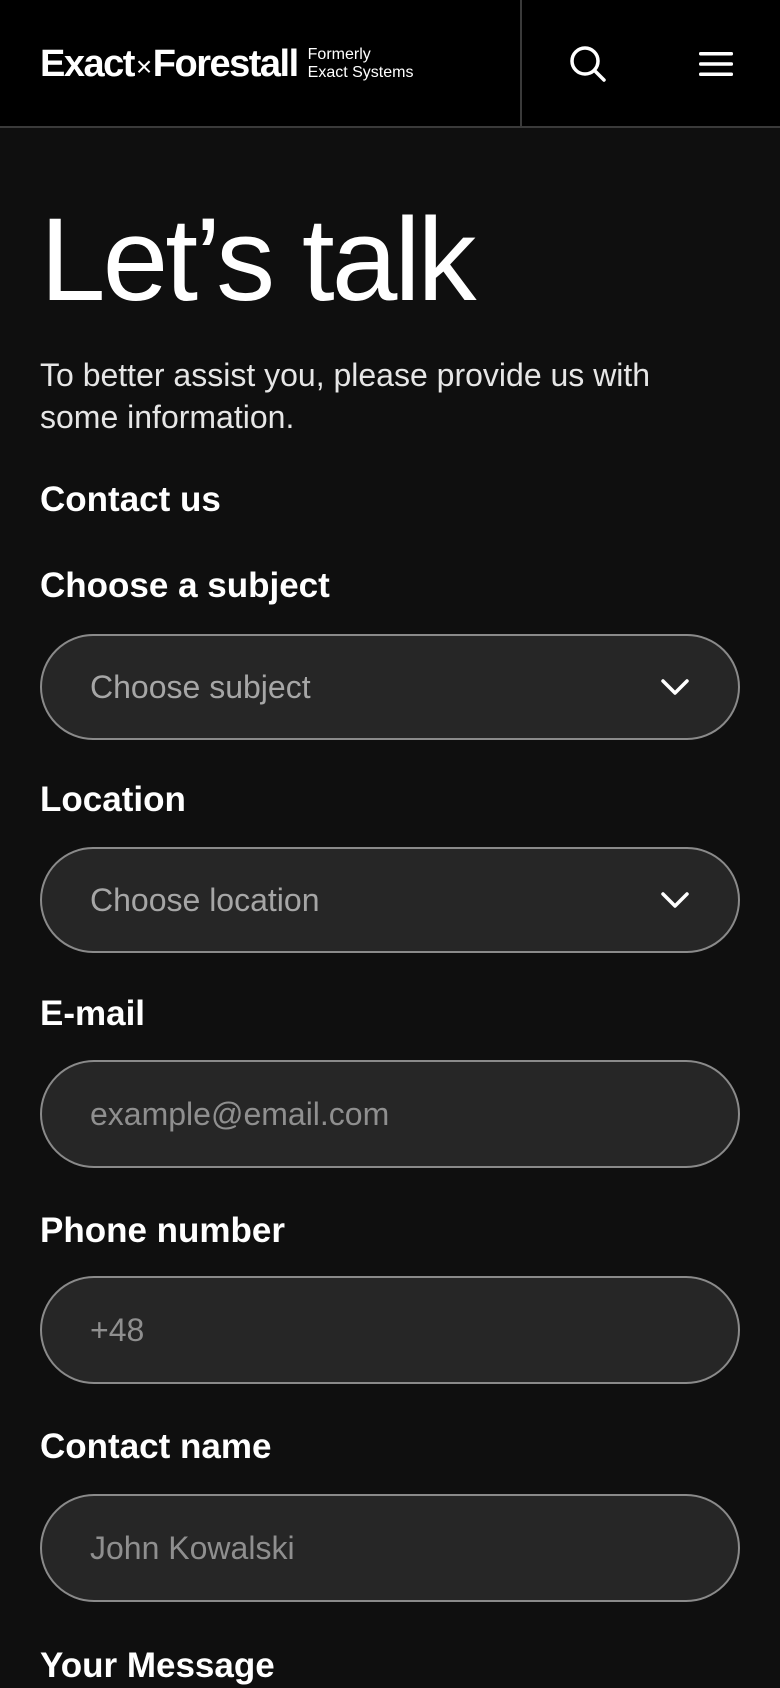 Image resolution: width=780 pixels, height=1688 pixels. Describe the element at coordinates (87, 63) in the screenshot. I see `logo-exact: Exact` at that location.